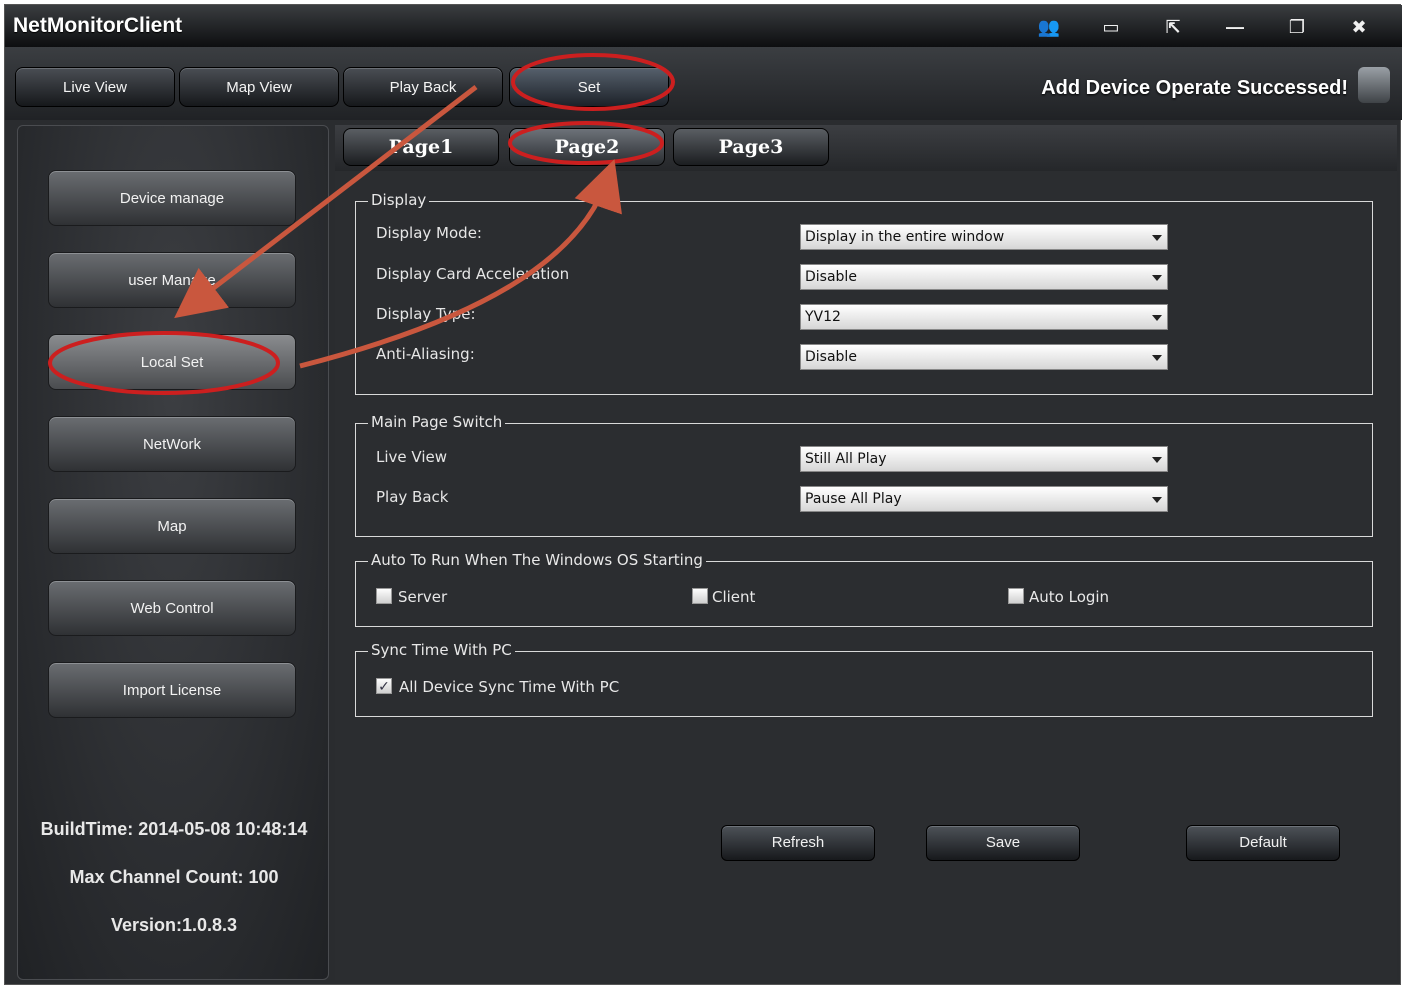 The image size is (1405, 985). I want to click on anti-aliasing-value: Disable, so click(831, 357).